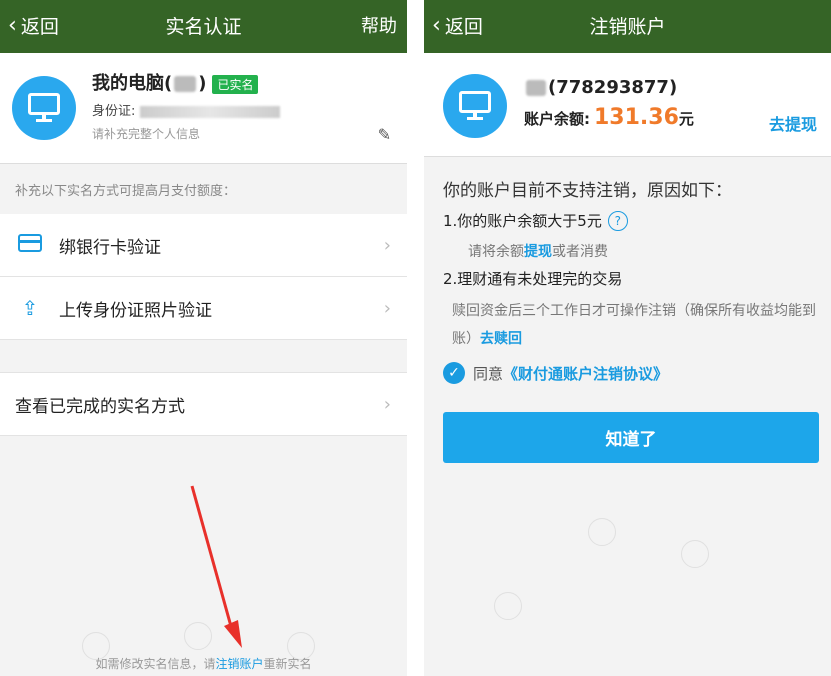  What do you see at coordinates (203, 664) in the screenshot?
I see `footer-note: 如需修改实名信息，请注销账户重新实名` at bounding box center [203, 664].